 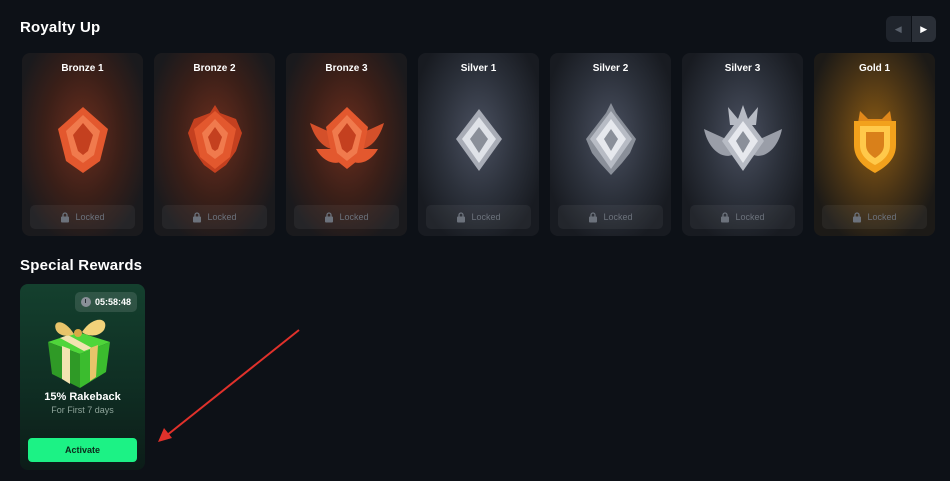 What do you see at coordinates (346, 68) in the screenshot?
I see `tier-name: Bronze 3` at bounding box center [346, 68].